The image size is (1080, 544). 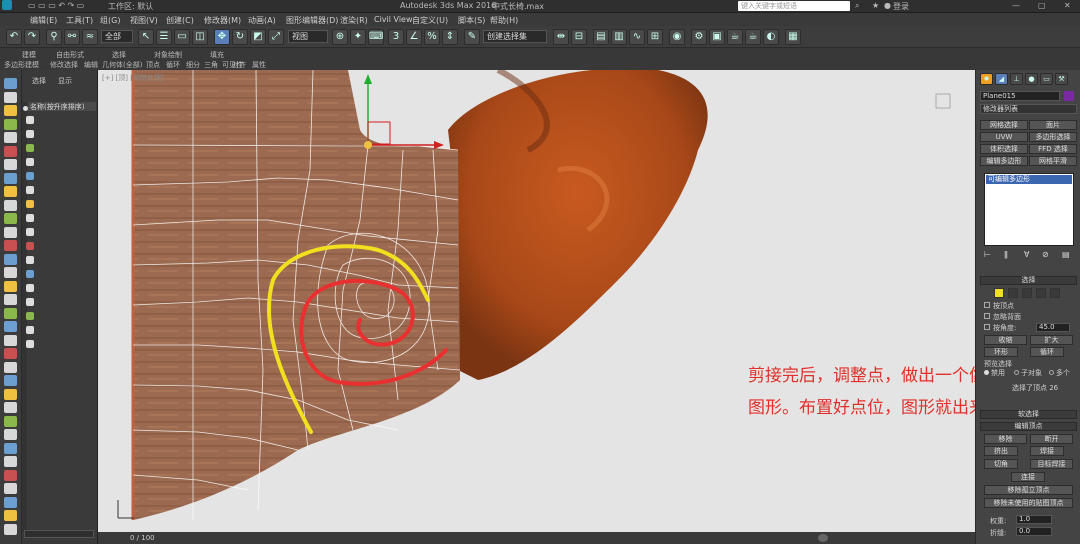 I want to click on menu-item: 帮助(H), so click(x=504, y=20).